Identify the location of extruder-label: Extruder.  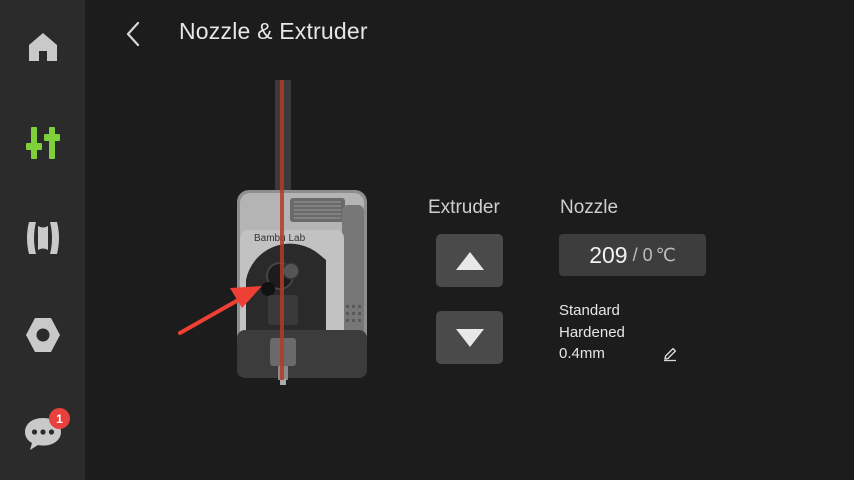
(464, 207).